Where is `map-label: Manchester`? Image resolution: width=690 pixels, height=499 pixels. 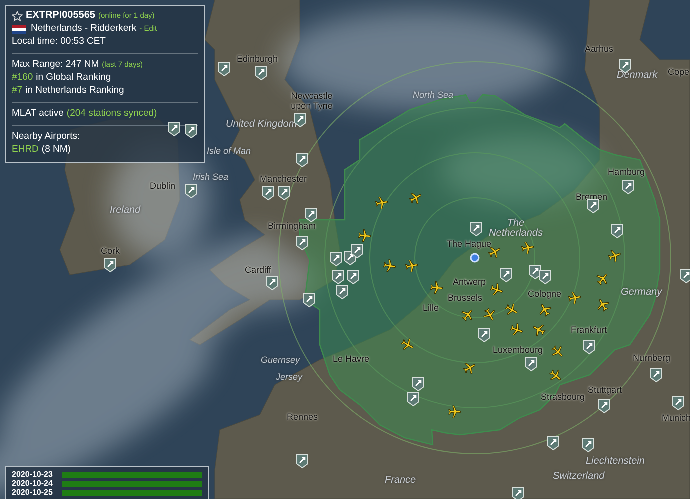 map-label: Manchester is located at coordinates (284, 179).